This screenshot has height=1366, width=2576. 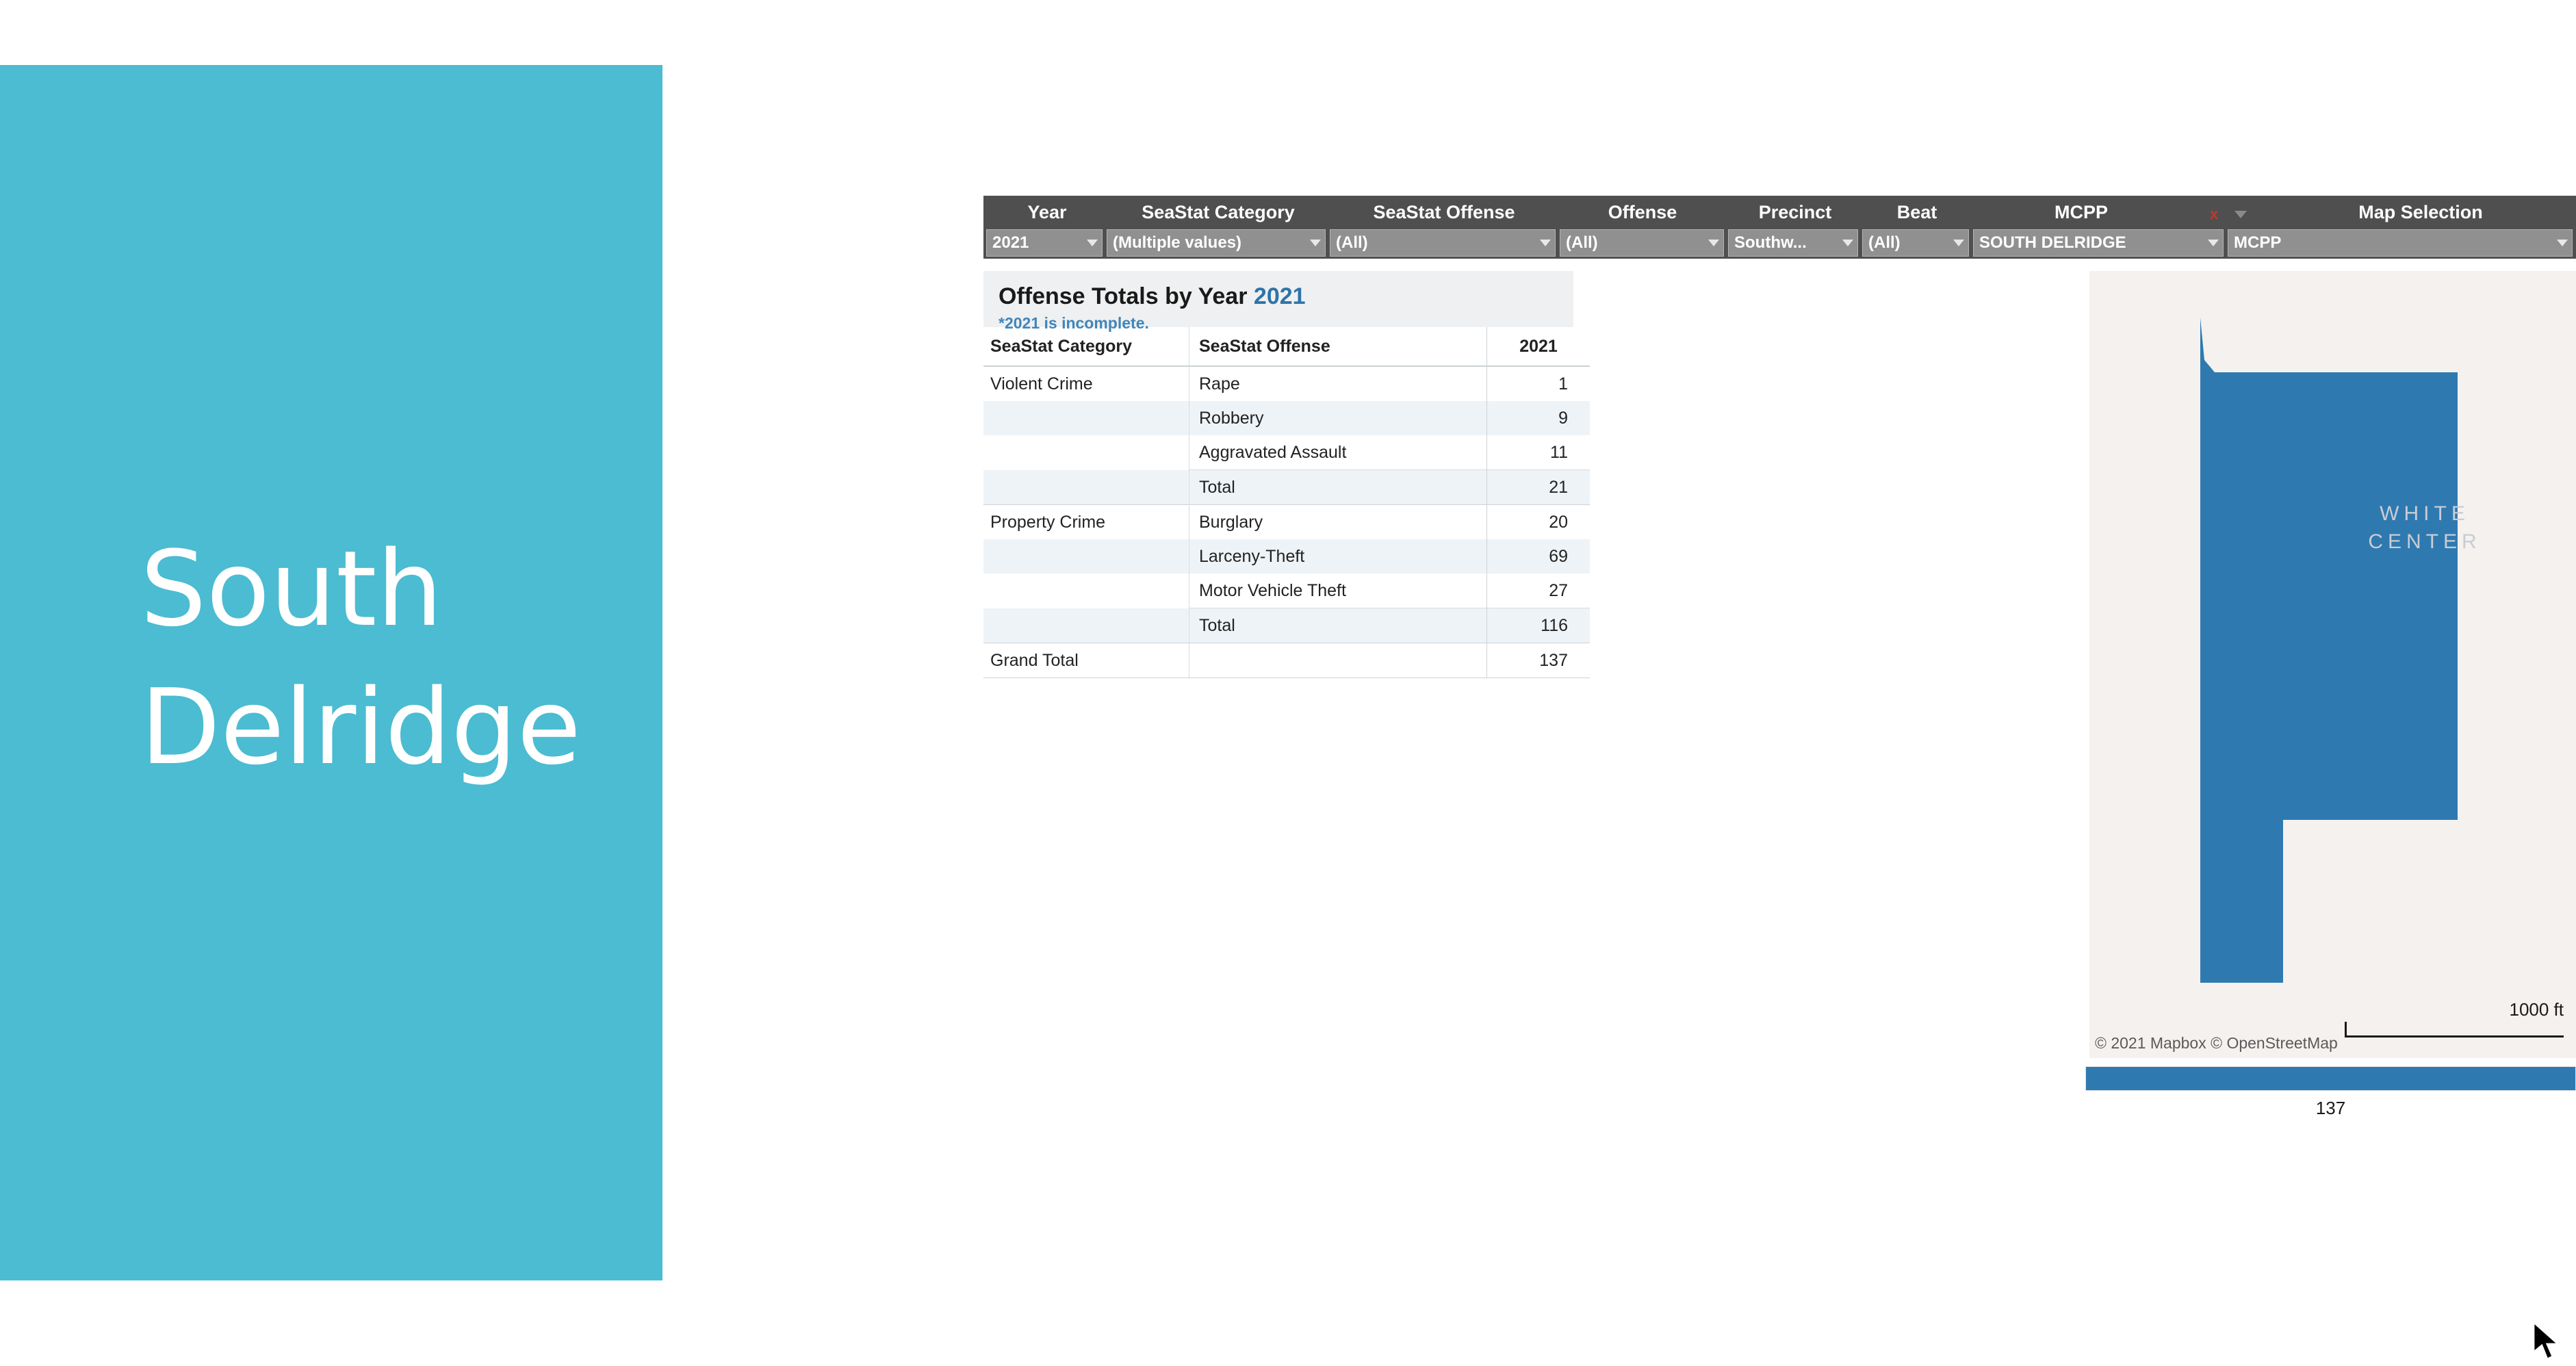 I want to click on cell-offense: Motor Vehicle Theft, so click(x=1338, y=591).